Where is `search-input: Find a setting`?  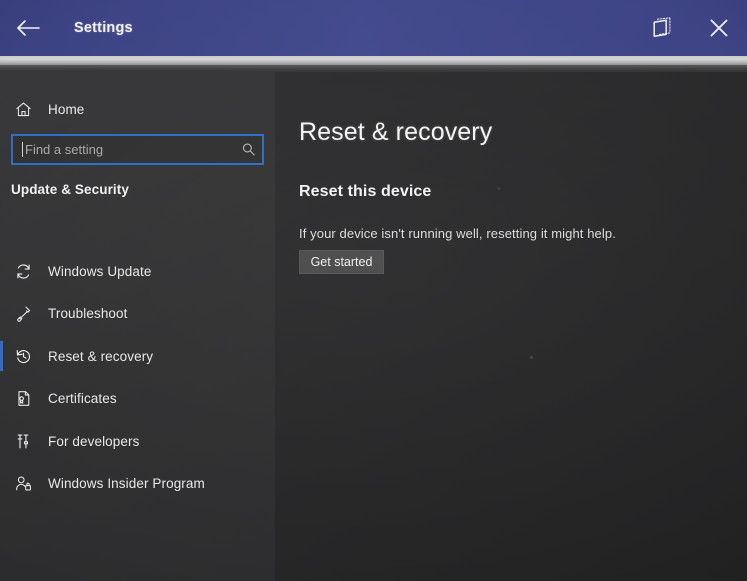 search-input: Find a setting is located at coordinates (137, 149).